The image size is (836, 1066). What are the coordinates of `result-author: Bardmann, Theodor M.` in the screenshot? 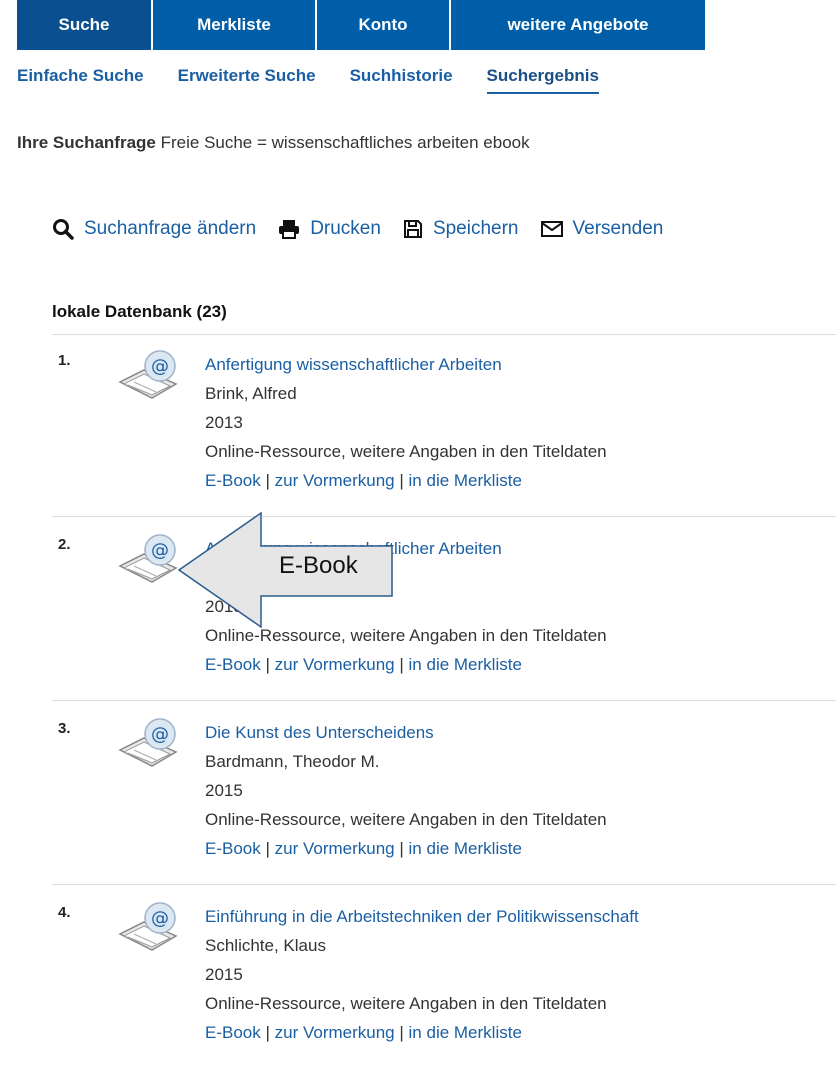 It's located at (292, 761).